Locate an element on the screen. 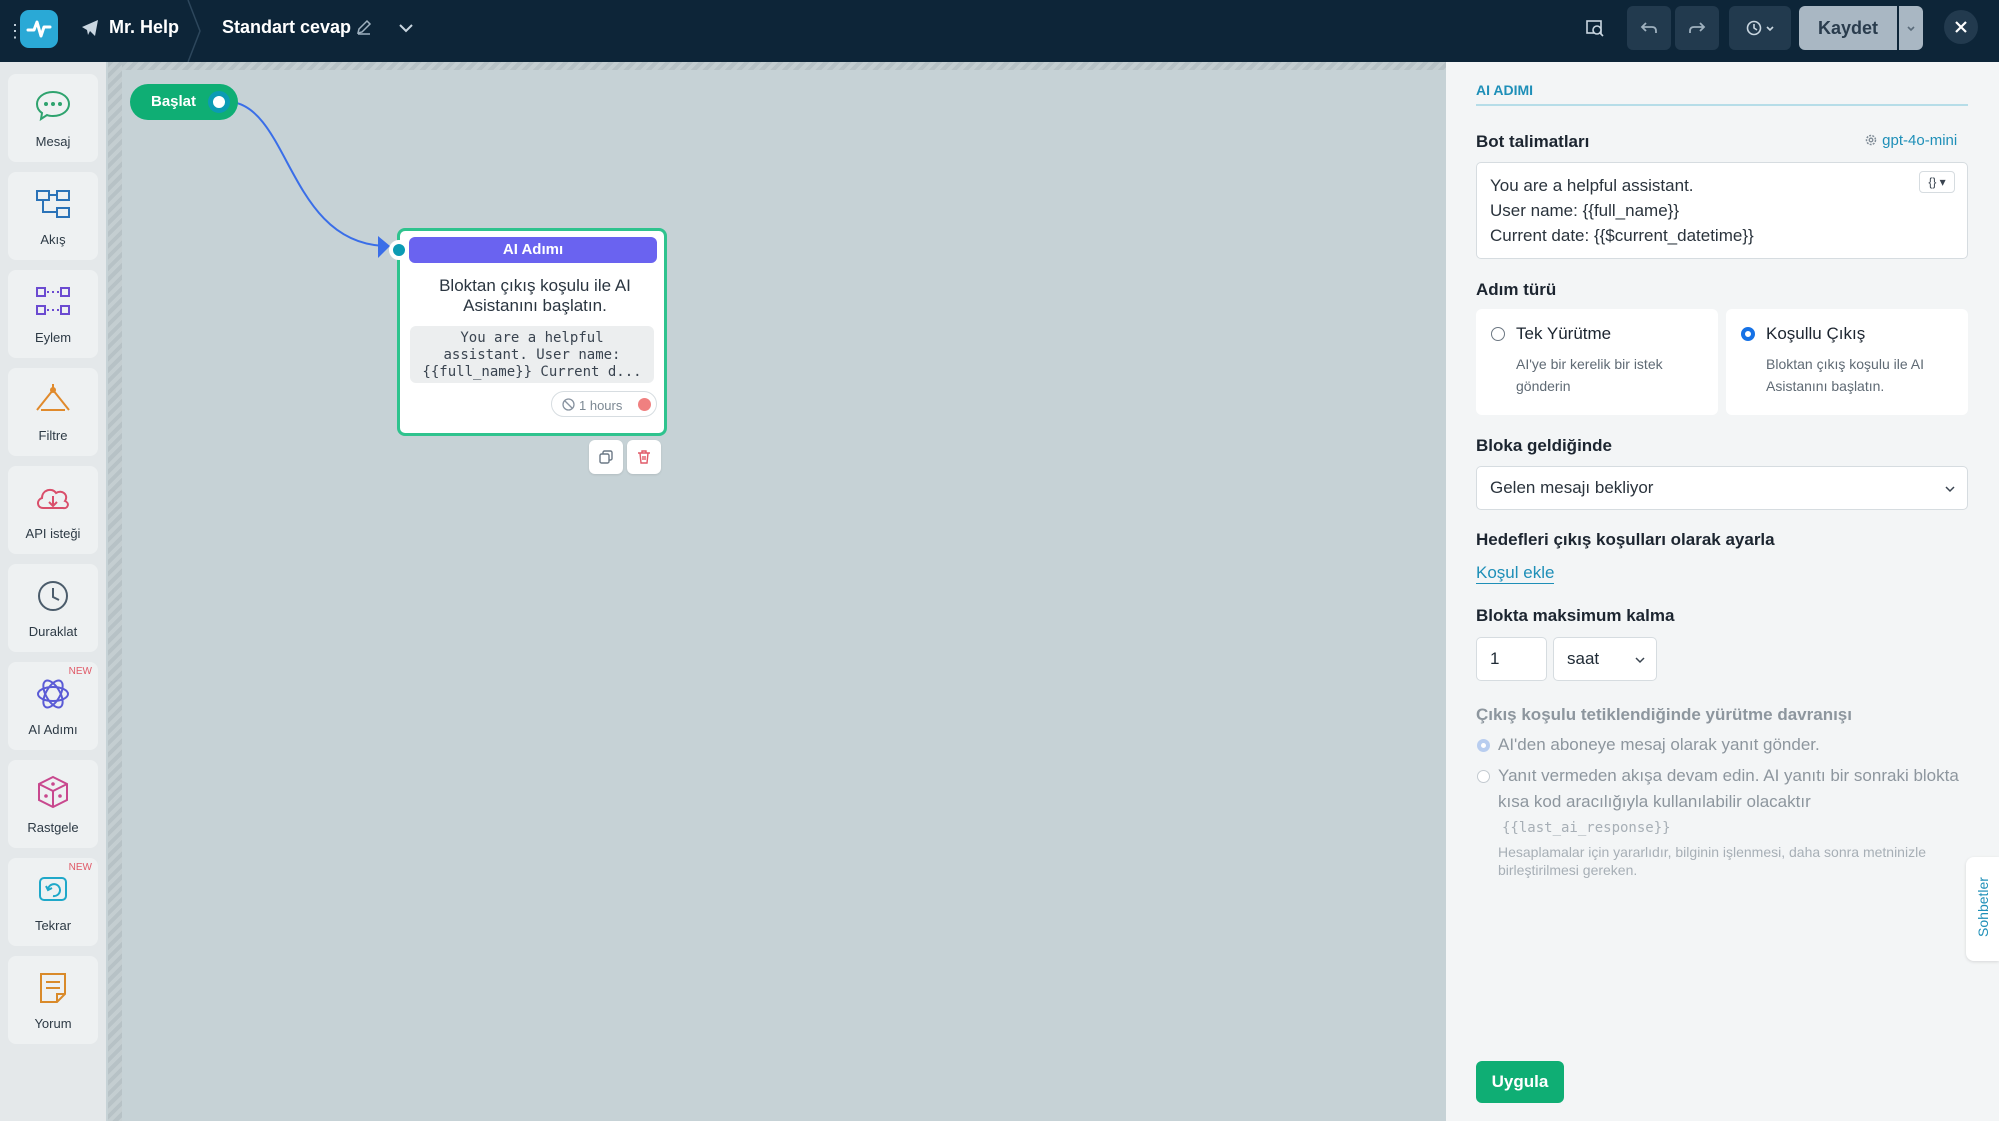 Image resolution: width=1999 pixels, height=1121 pixels. copy-icon is located at coordinates (606, 457).